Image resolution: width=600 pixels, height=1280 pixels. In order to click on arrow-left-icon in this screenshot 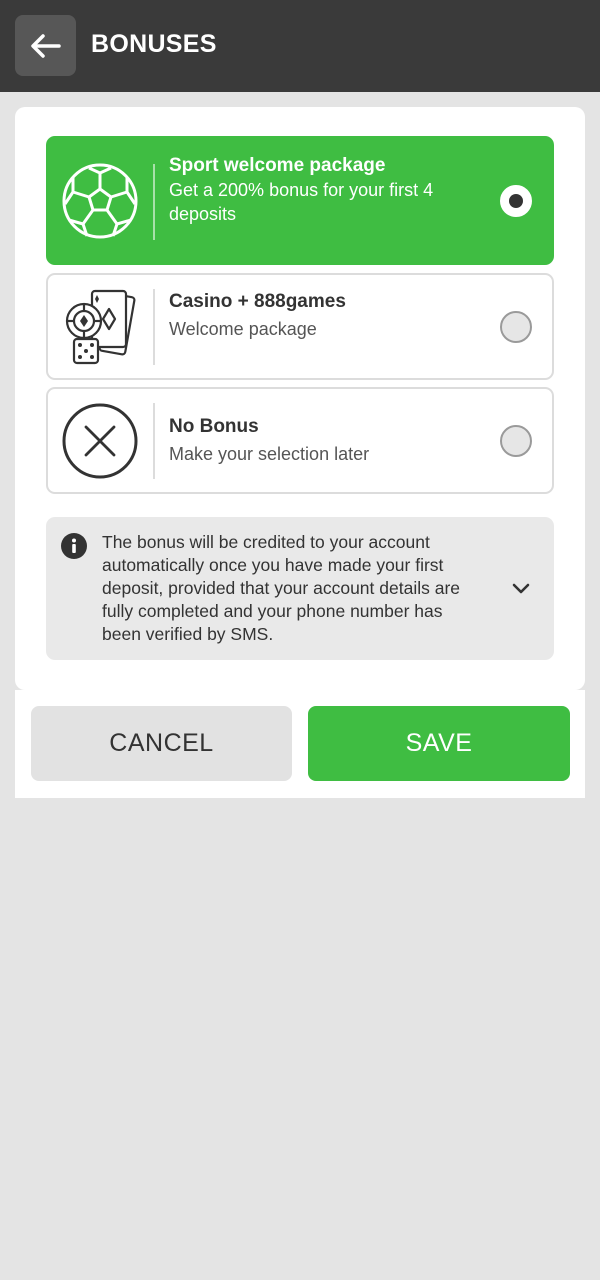, I will do `click(45, 45)`.